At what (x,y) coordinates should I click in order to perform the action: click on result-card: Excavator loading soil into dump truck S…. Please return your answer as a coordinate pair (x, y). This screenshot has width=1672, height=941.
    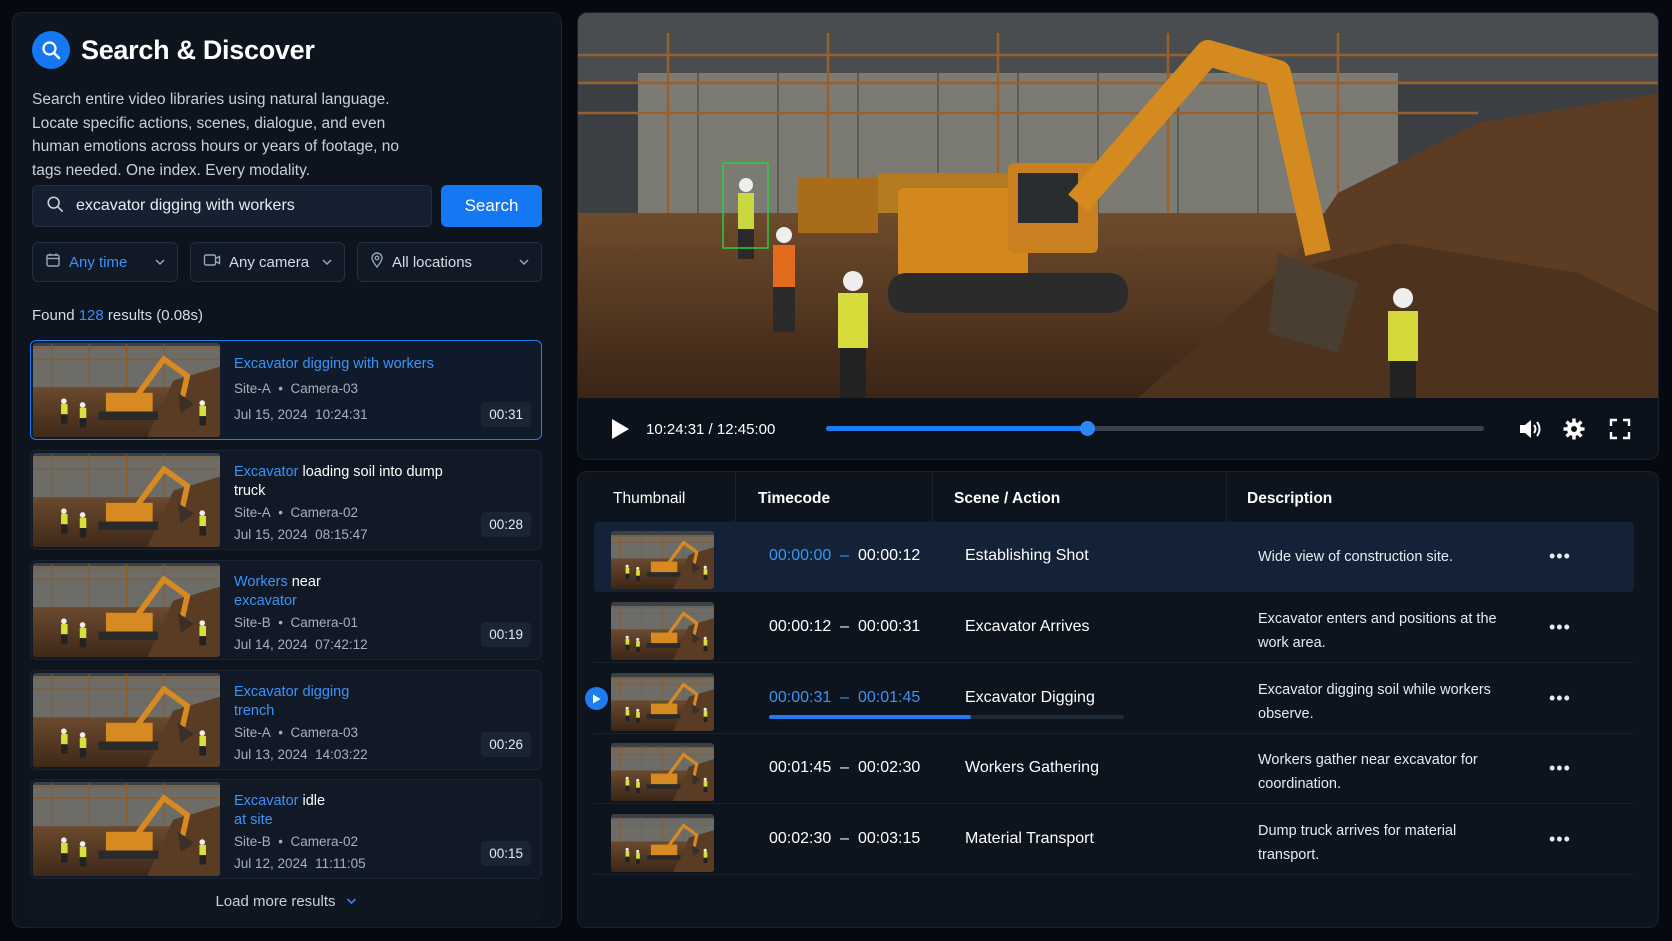
    Looking at the image, I should click on (286, 500).